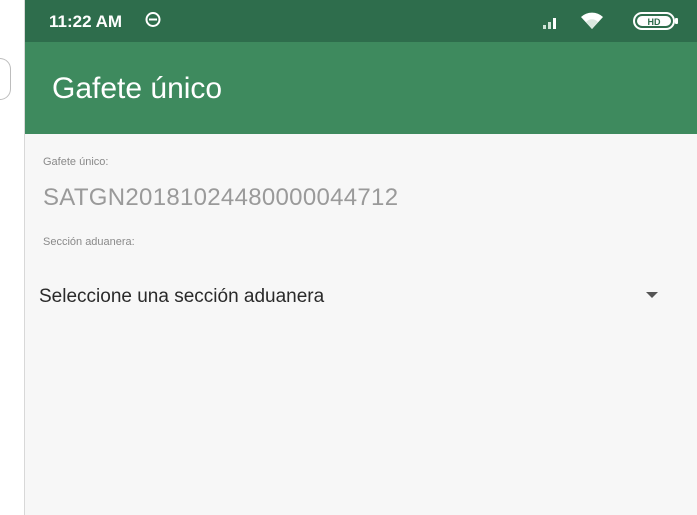 The height and width of the screenshot is (515, 697). I want to click on status-bar: 11:22 AM HD, so click(361, 21).